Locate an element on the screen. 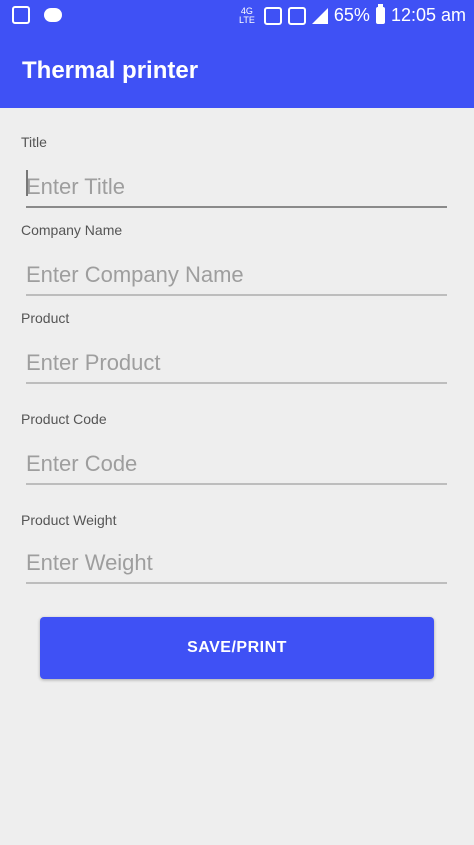  wifi-call-icon is located at coordinates (272, 15).